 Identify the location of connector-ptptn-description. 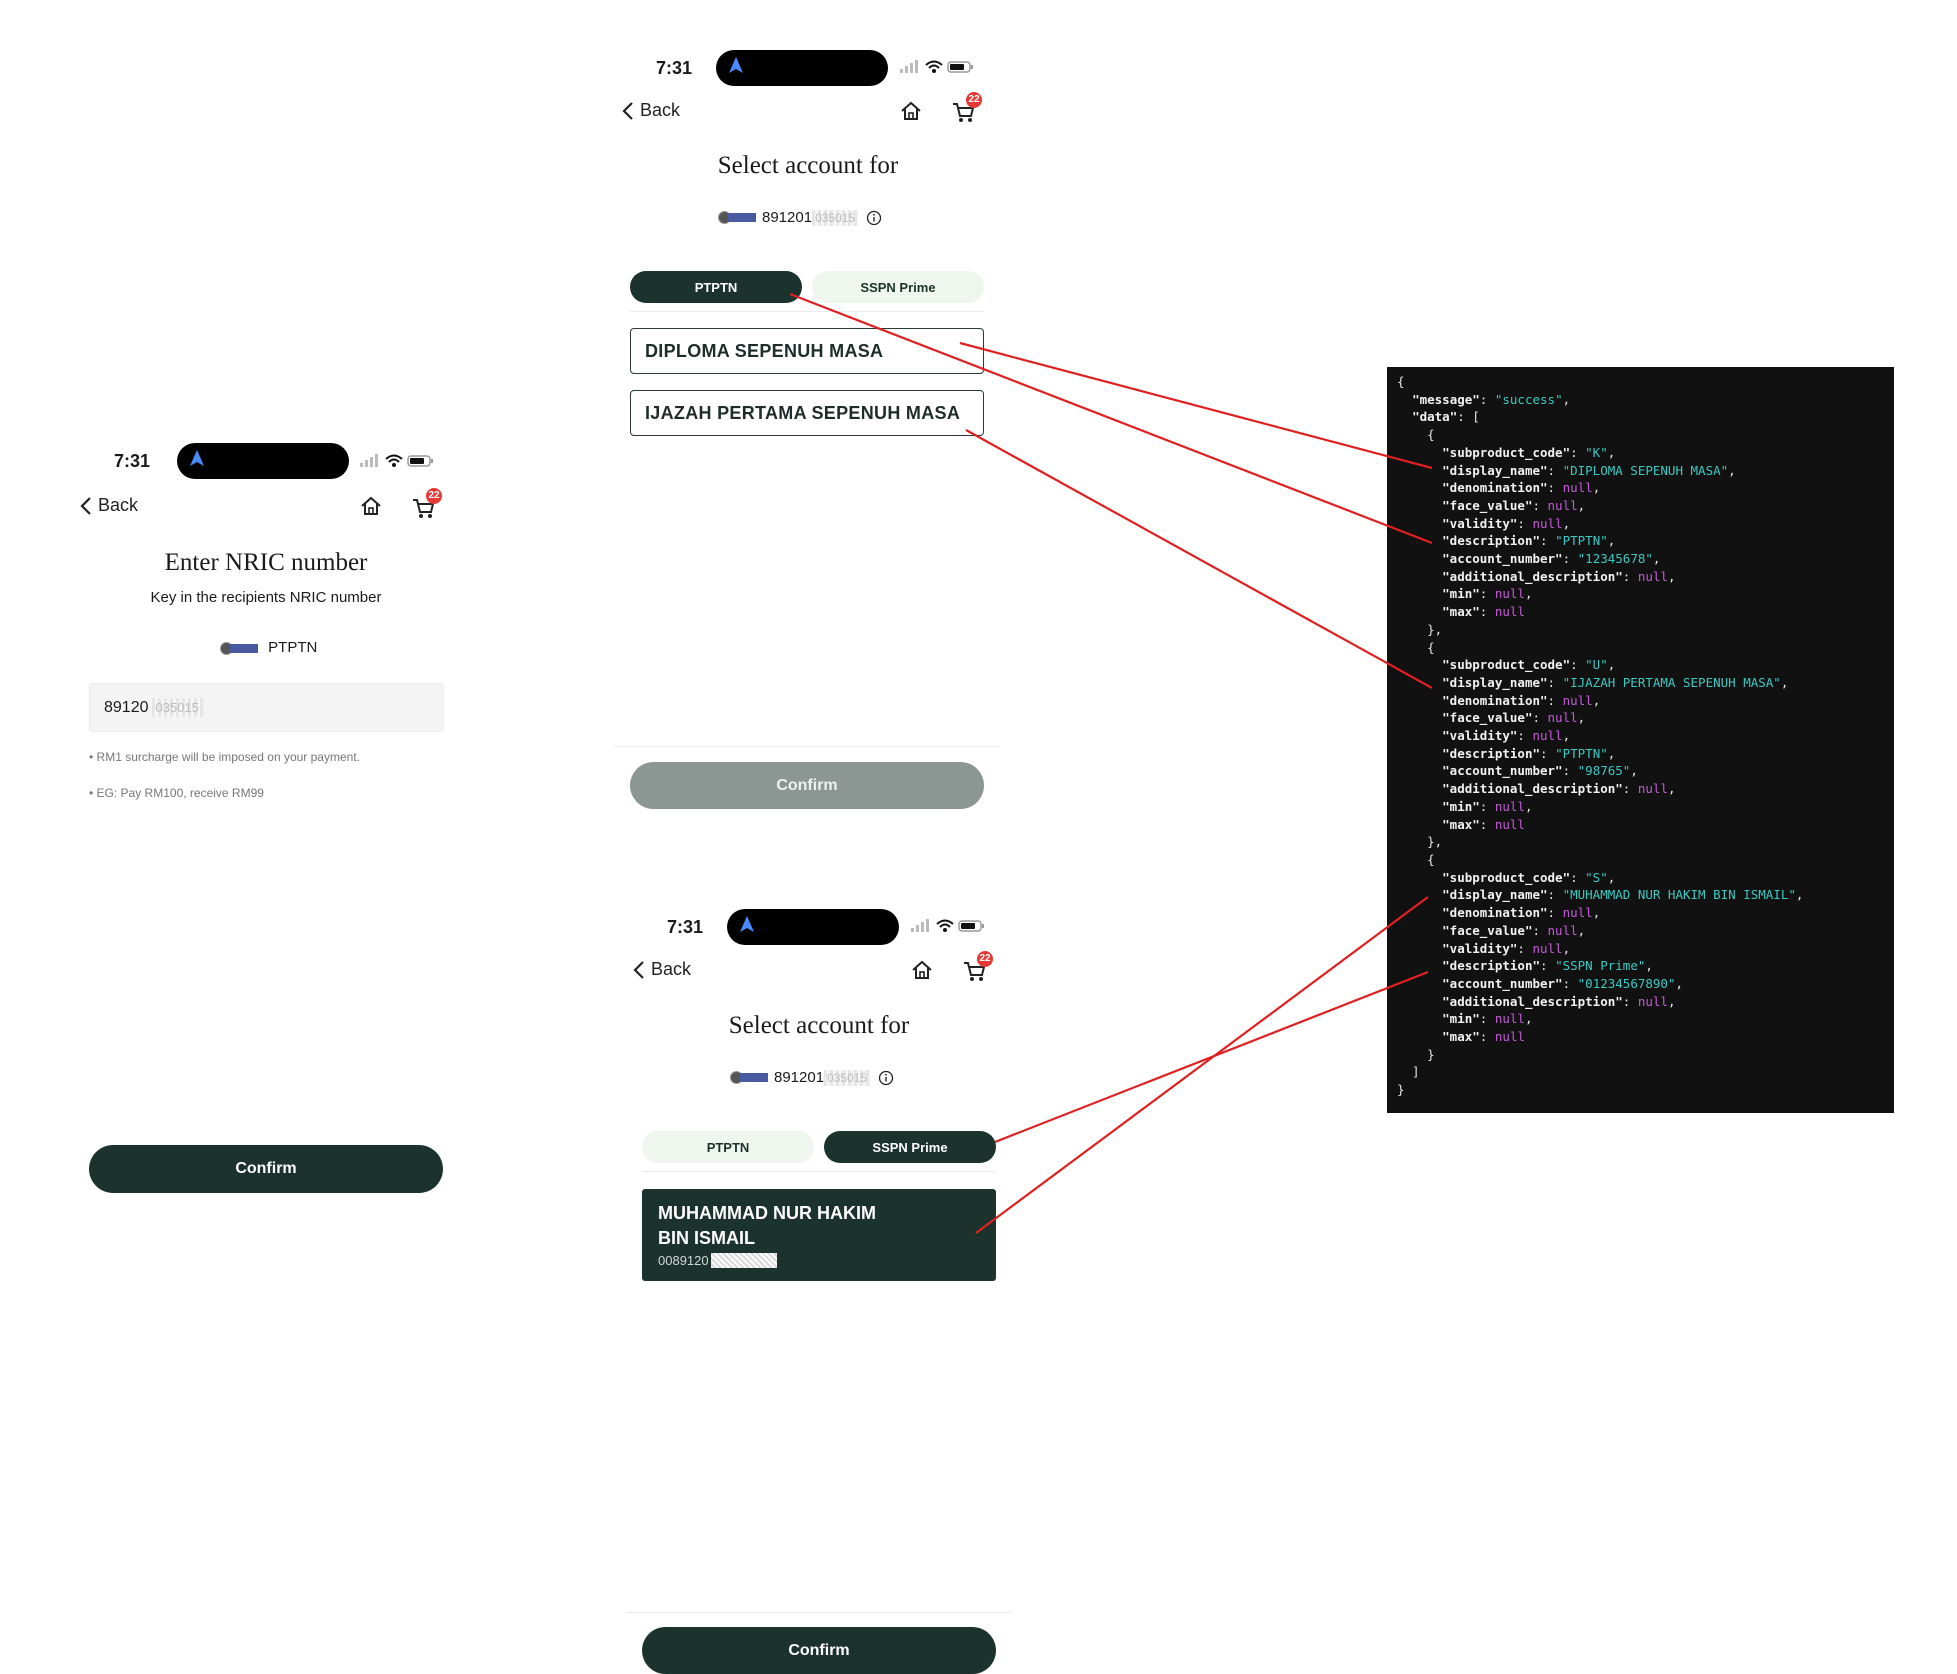
(1111, 418).